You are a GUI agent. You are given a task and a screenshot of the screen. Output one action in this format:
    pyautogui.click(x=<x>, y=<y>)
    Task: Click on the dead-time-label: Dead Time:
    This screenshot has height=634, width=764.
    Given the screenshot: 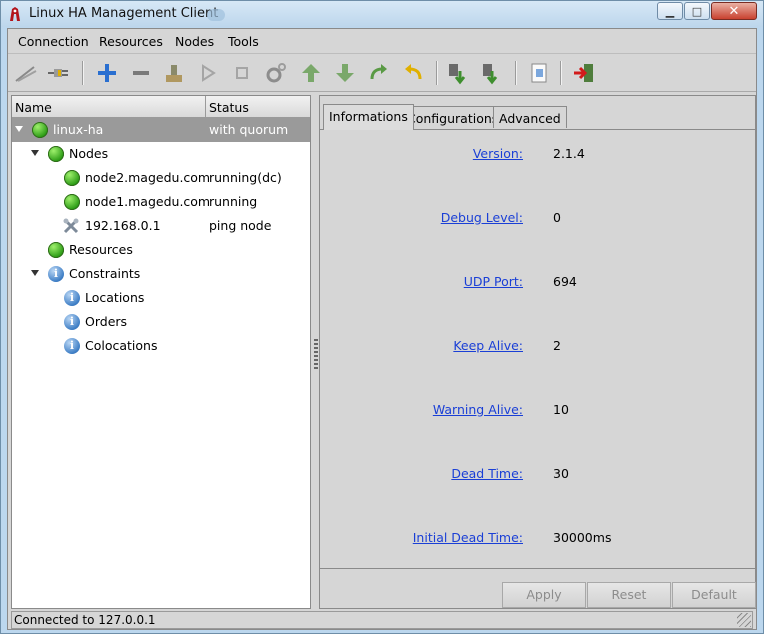 What is the action you would take?
    pyautogui.click(x=487, y=473)
    